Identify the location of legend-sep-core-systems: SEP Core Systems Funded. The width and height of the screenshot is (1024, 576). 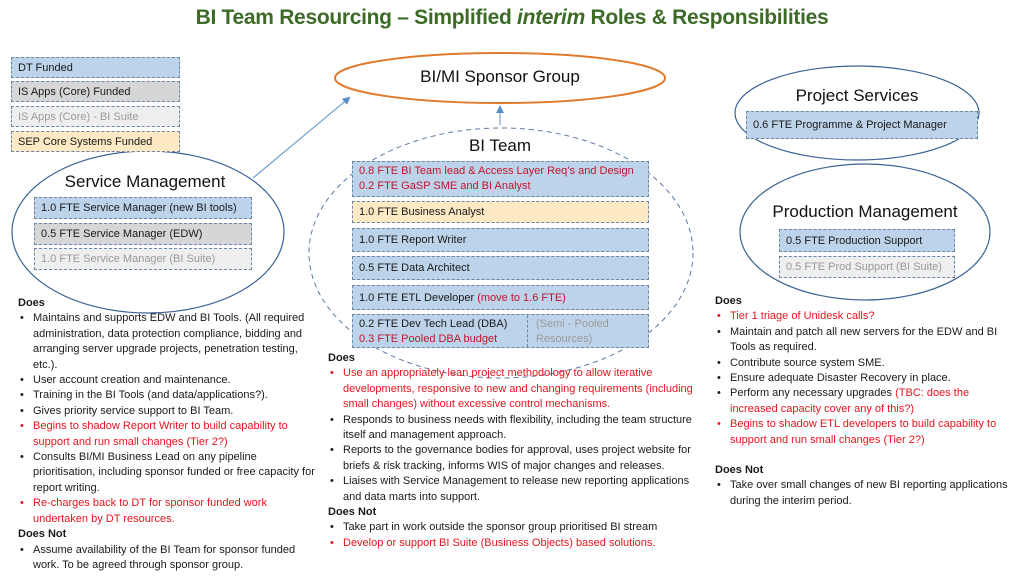
(95, 141).